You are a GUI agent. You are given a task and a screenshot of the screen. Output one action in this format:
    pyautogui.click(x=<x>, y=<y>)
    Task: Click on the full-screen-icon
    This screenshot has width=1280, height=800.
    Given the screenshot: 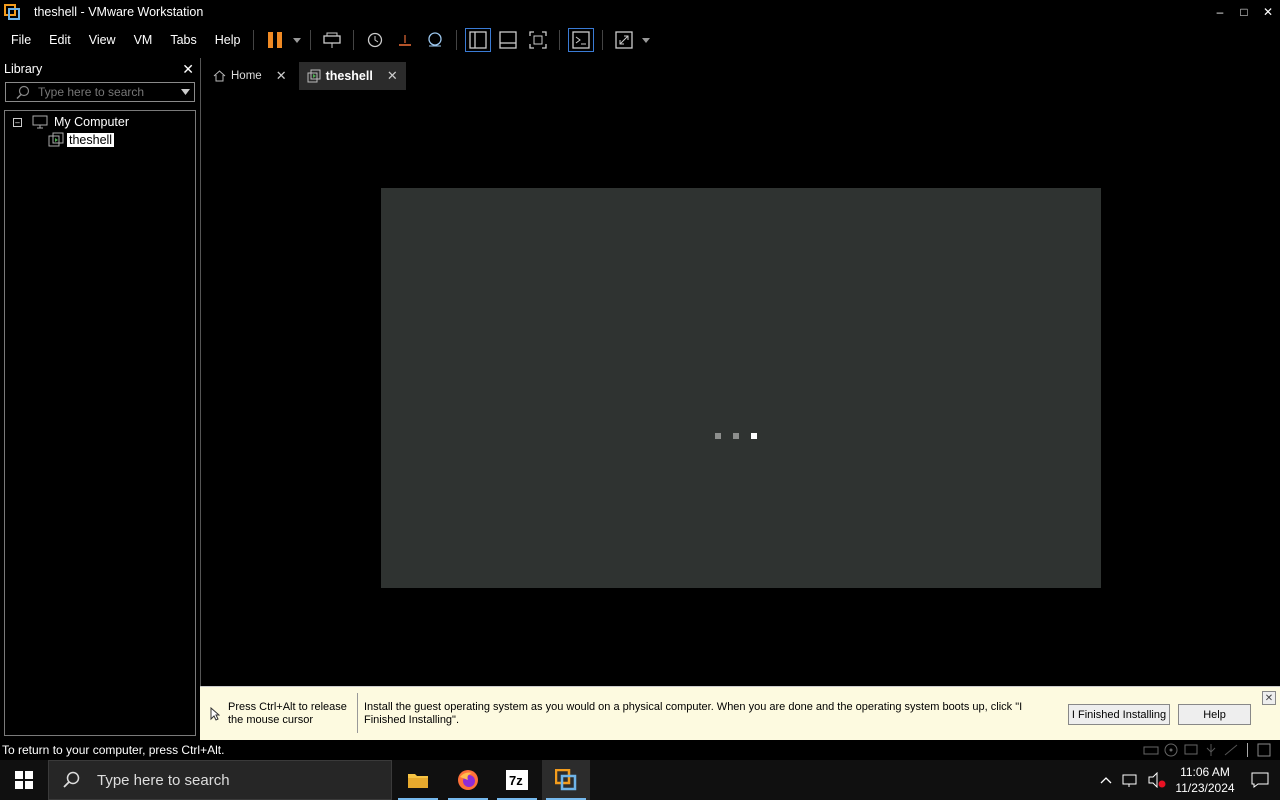 What is the action you would take?
    pyautogui.click(x=538, y=40)
    